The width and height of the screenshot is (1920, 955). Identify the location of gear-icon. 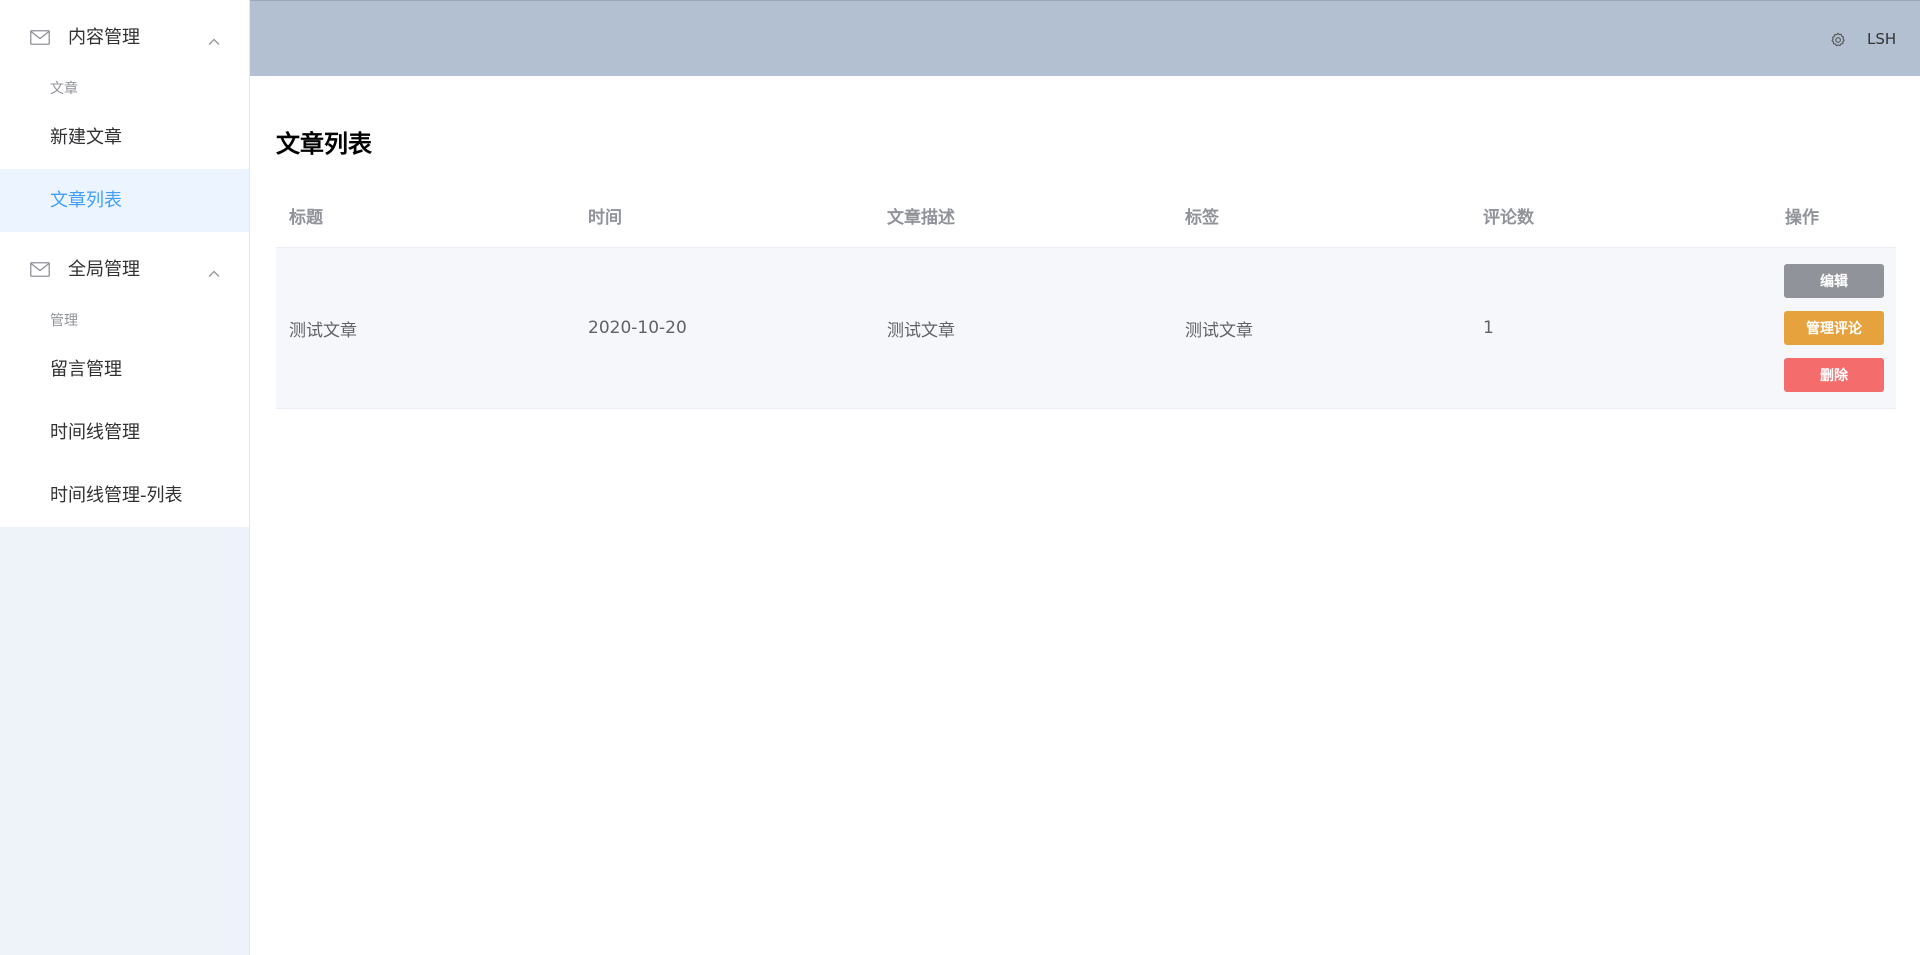
(1838, 40).